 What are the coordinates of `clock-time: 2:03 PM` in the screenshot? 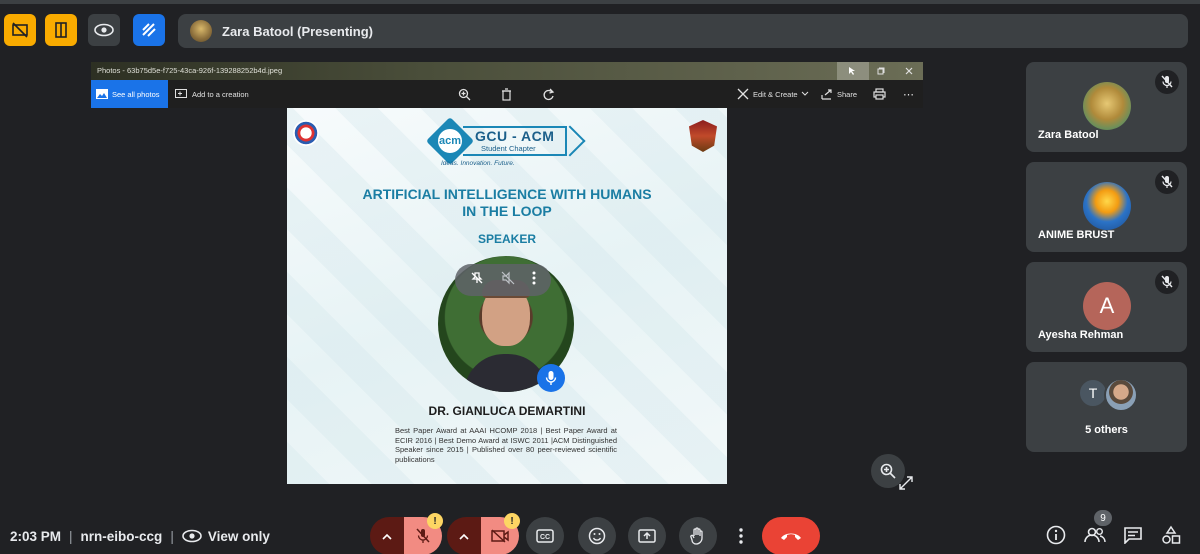 It's located at (36, 536).